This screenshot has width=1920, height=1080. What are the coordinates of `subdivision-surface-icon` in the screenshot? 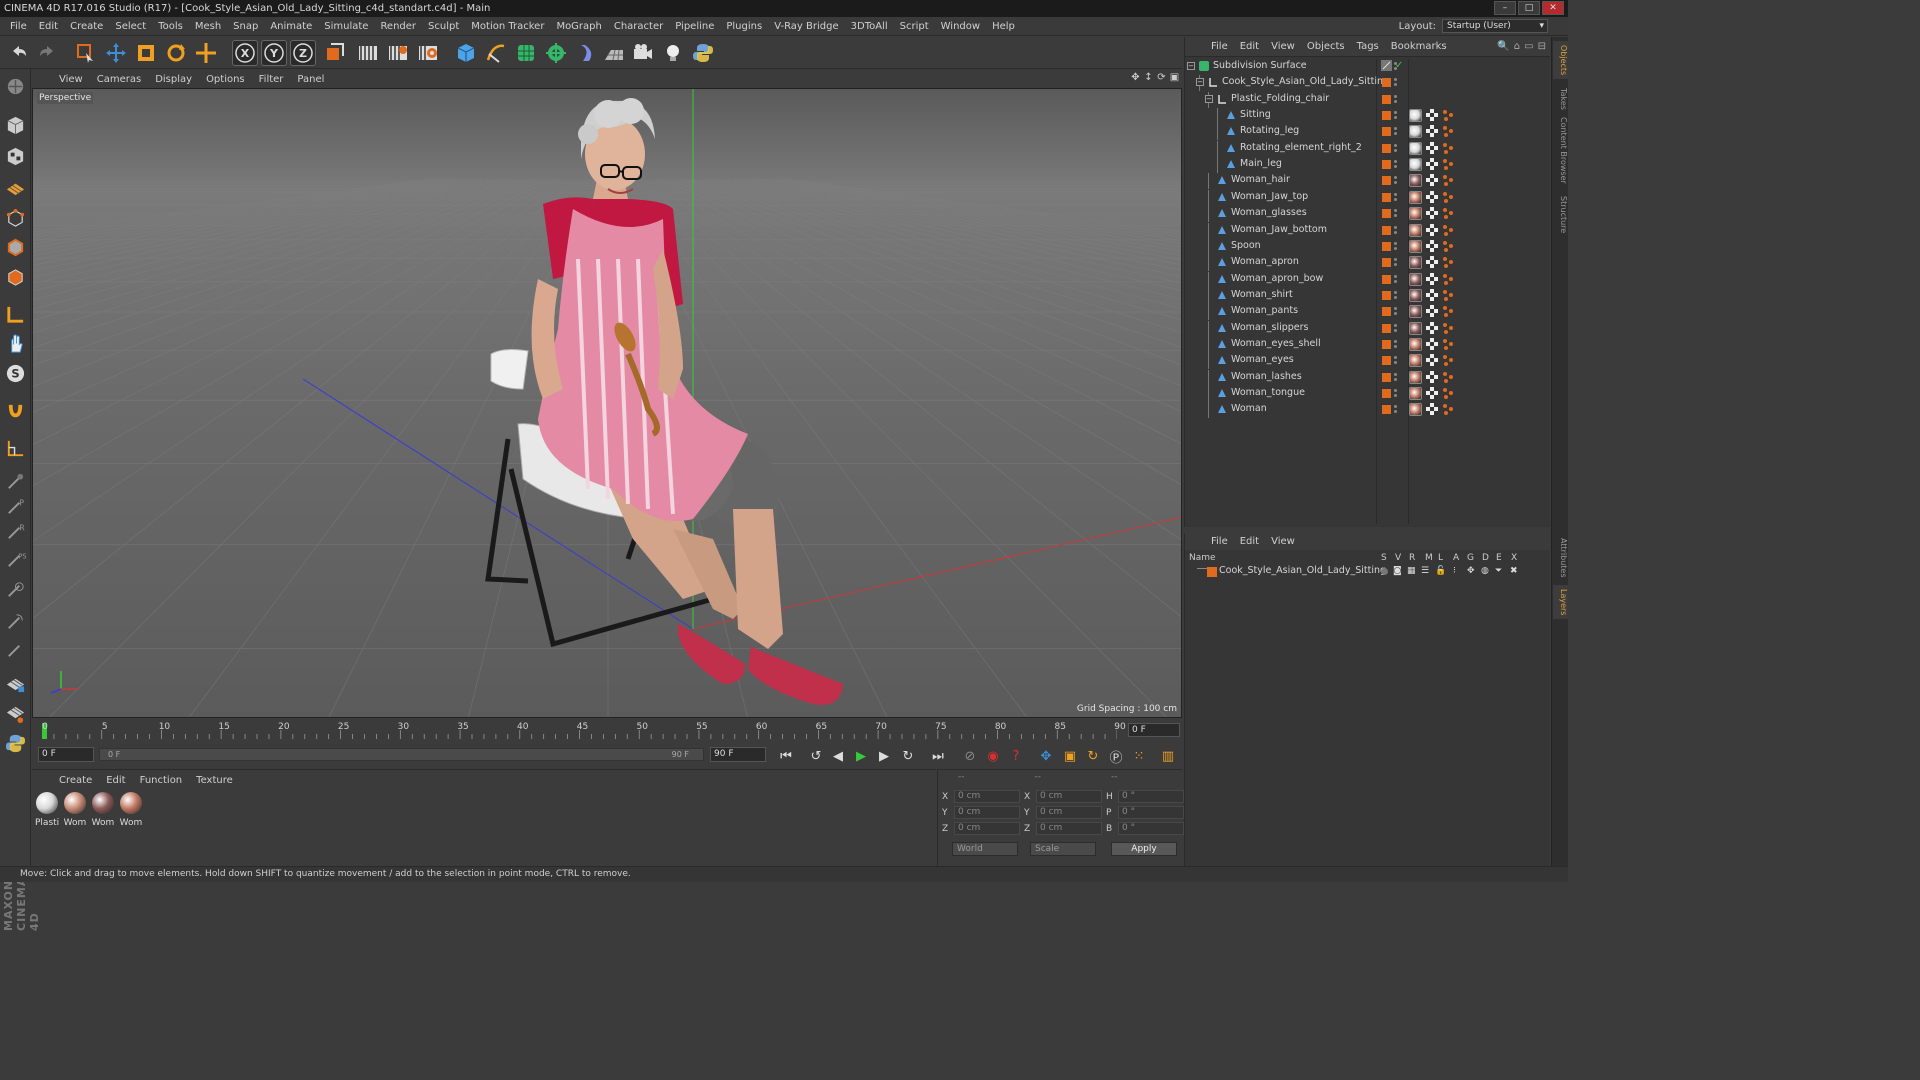 It's located at (526, 53).